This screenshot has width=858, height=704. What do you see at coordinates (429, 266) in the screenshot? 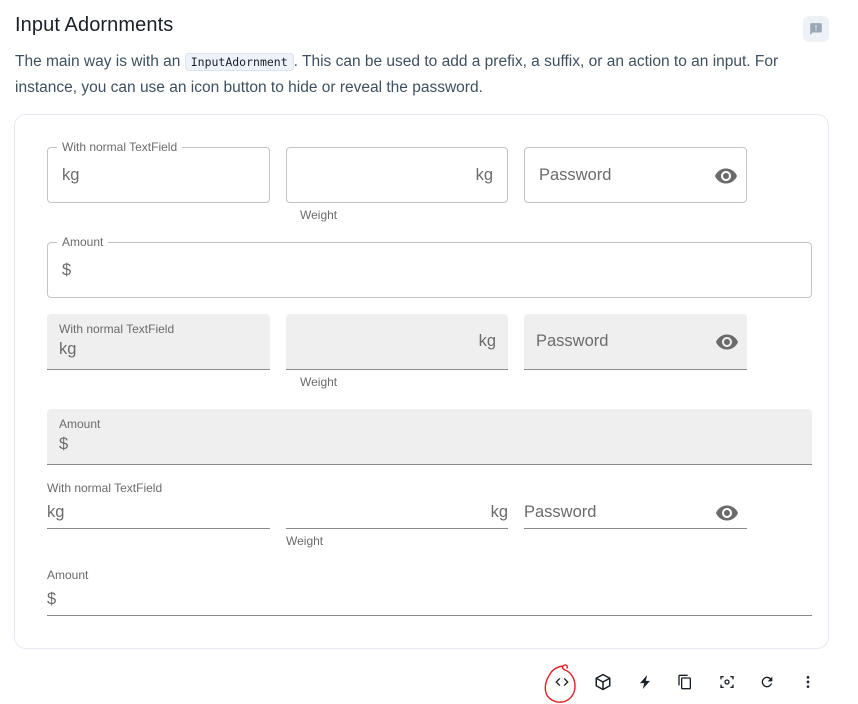
I see `outlined-amount-field: Amount $` at bounding box center [429, 266].